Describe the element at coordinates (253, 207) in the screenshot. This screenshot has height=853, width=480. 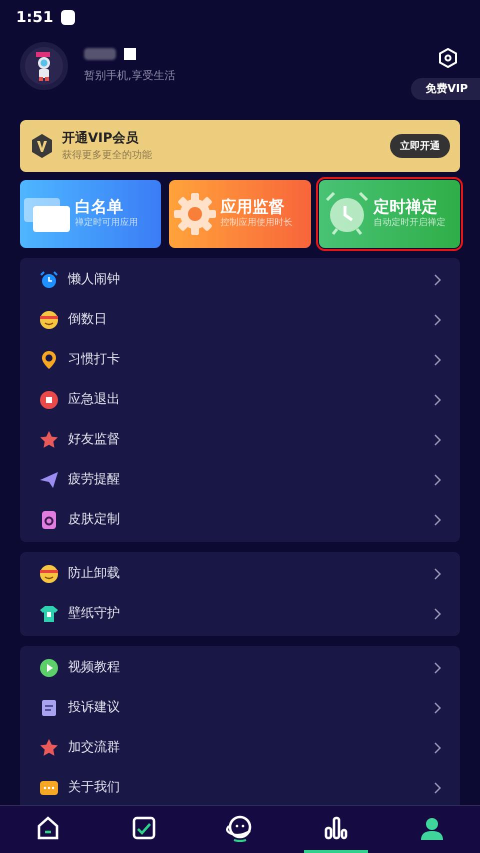
I see `card-title: 应用监督` at that location.